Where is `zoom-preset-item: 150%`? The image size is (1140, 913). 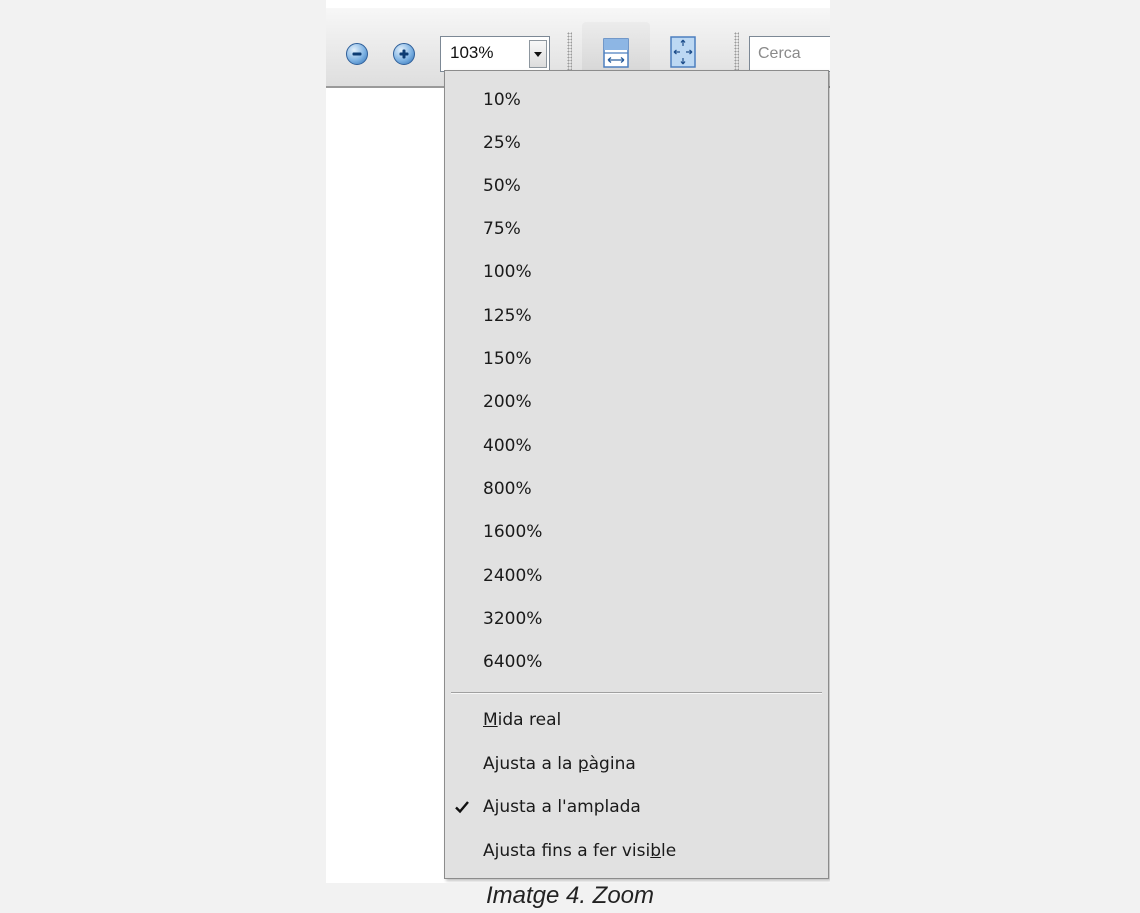
zoom-preset-item: 150% is located at coordinates (636, 359).